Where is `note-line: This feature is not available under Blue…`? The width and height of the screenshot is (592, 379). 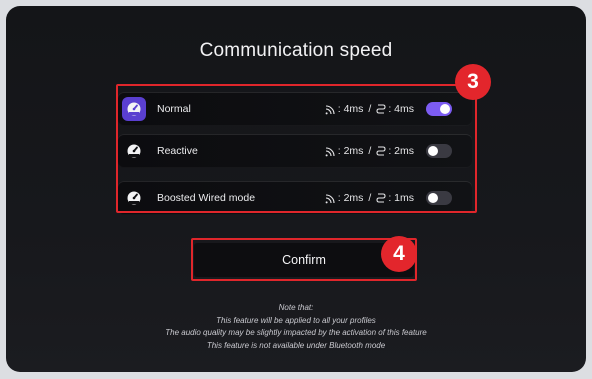
note-line: This feature is not available under Blue… is located at coordinates (296, 345).